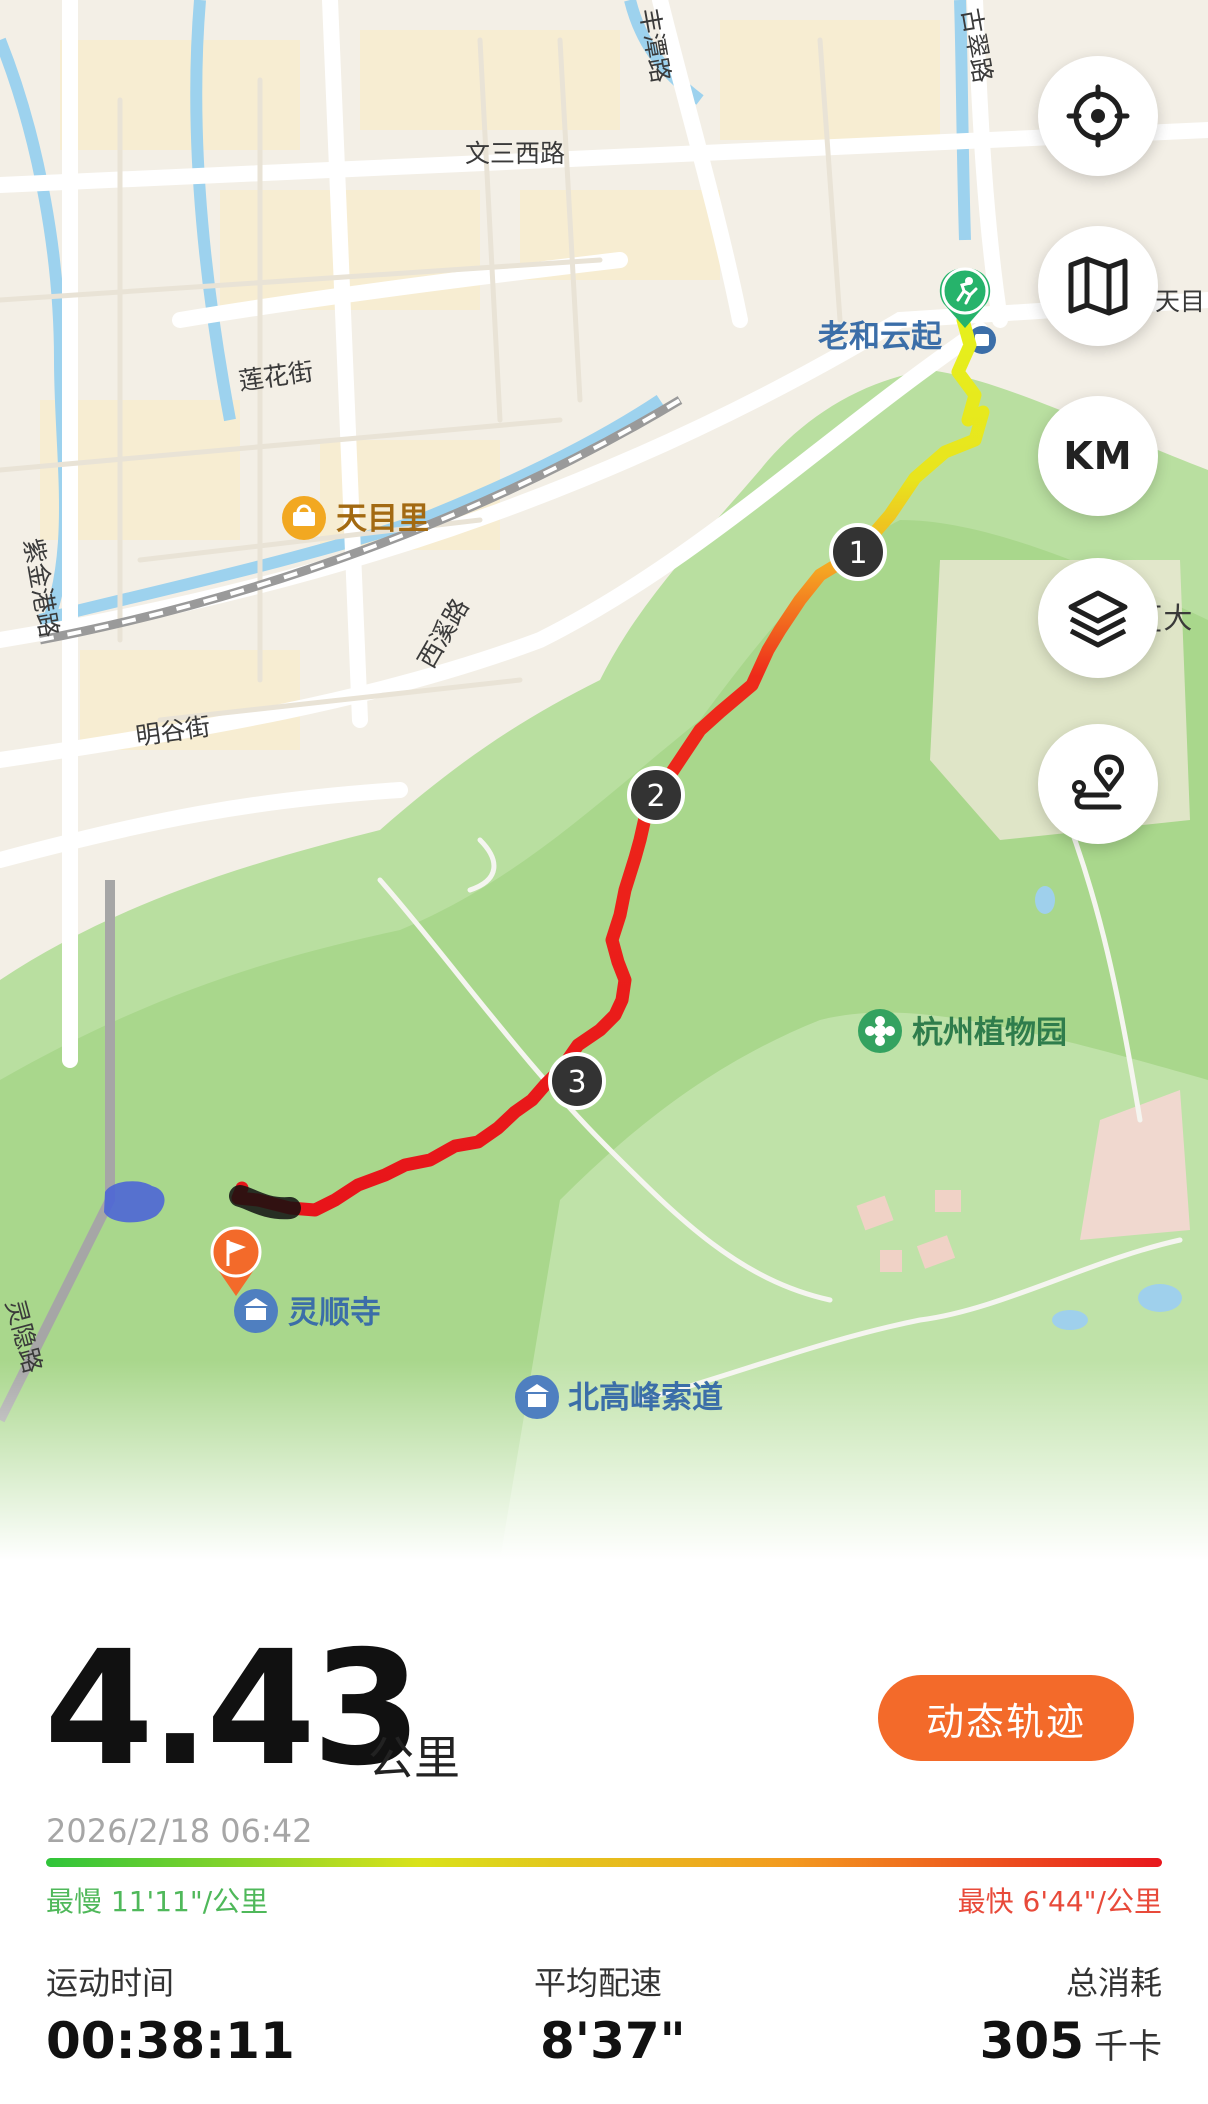  I want to click on svg-text: 1, so click(857, 553).